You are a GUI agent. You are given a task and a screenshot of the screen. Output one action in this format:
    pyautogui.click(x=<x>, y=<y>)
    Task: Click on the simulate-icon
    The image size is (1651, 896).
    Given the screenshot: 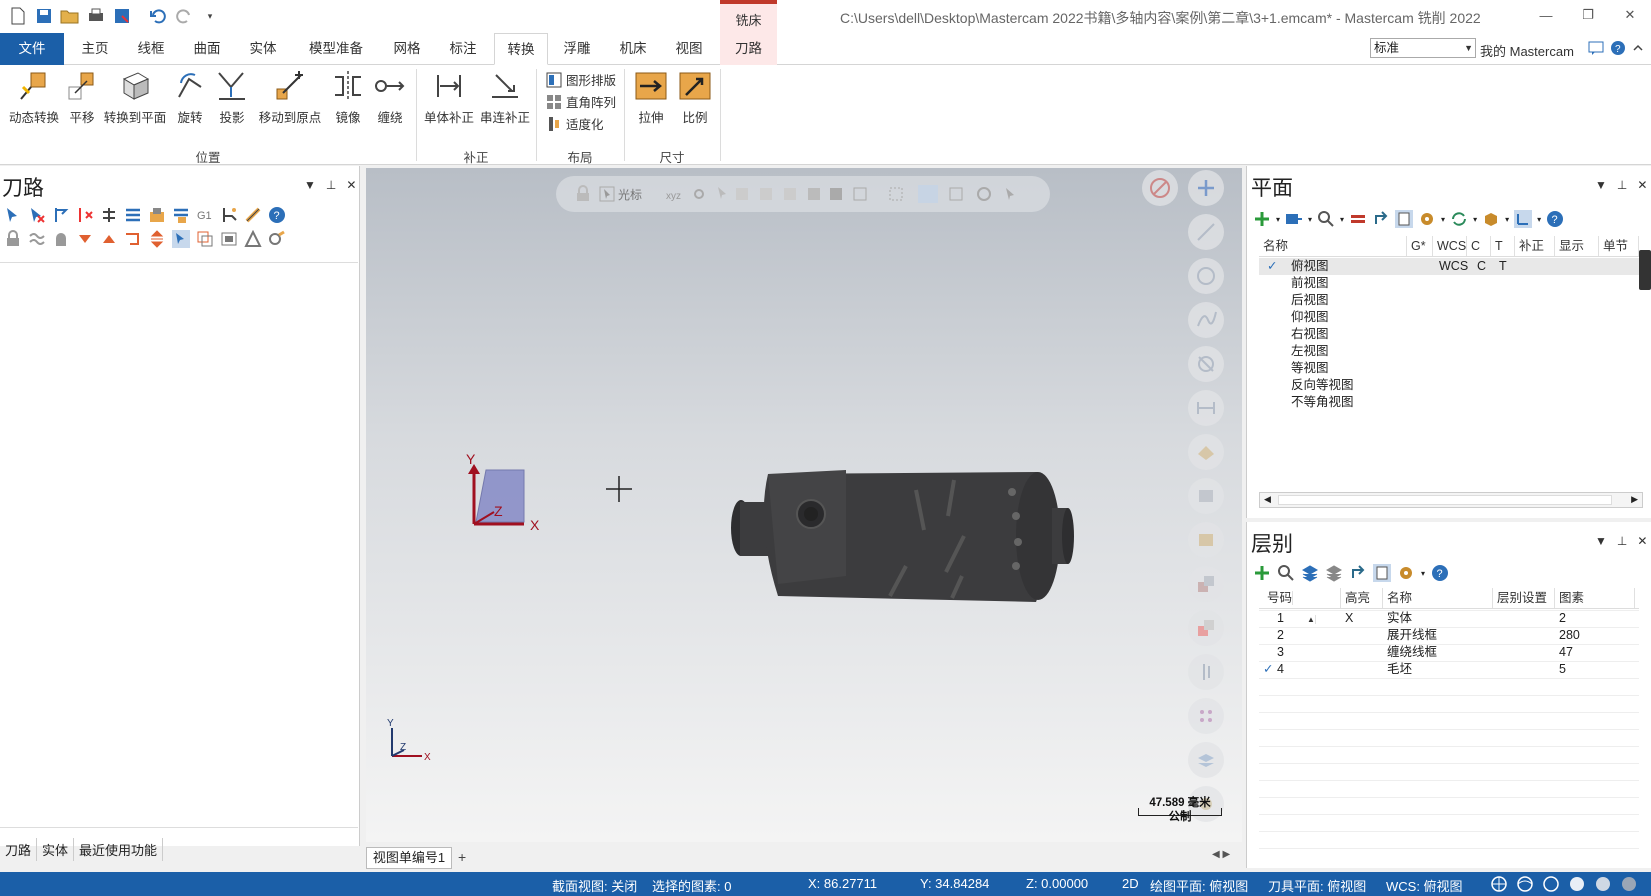 What is the action you would take?
    pyautogui.click(x=181, y=215)
    